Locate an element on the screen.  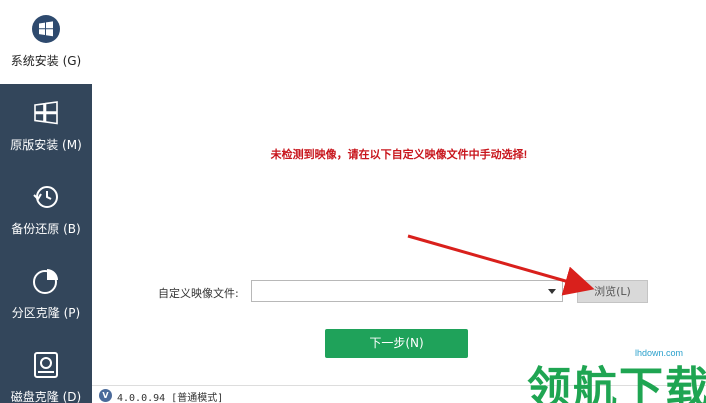
sidebar-item-system-install: 系统安装 (G) is located at coordinates (46, 42).